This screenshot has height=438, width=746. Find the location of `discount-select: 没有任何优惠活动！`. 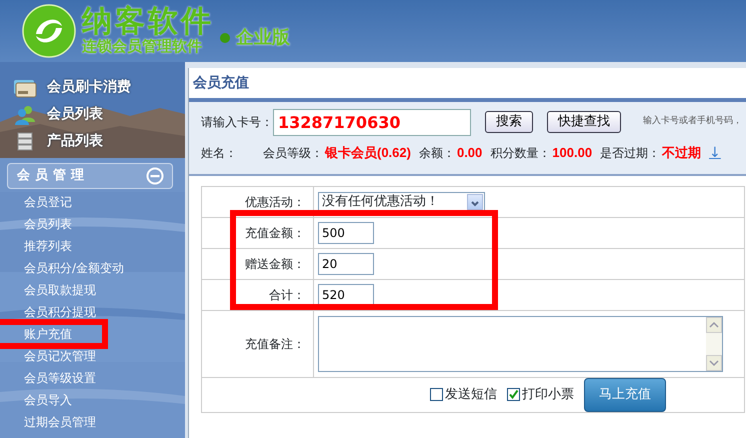

discount-select: 没有任何优惠活动！ is located at coordinates (401, 202).